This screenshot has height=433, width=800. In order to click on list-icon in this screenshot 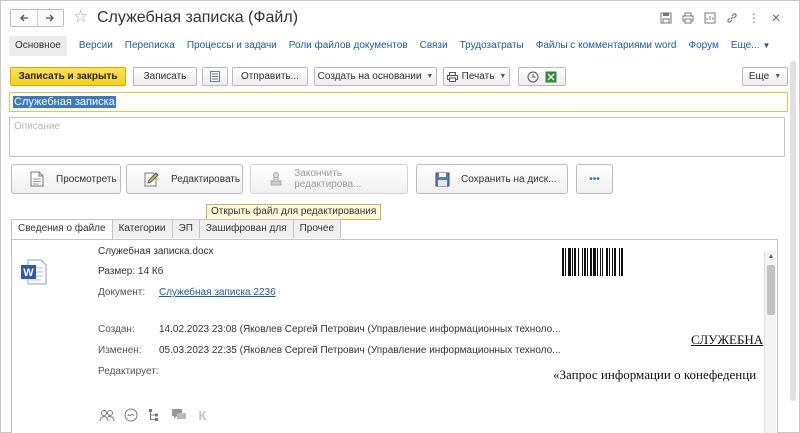, I will do `click(215, 76)`.